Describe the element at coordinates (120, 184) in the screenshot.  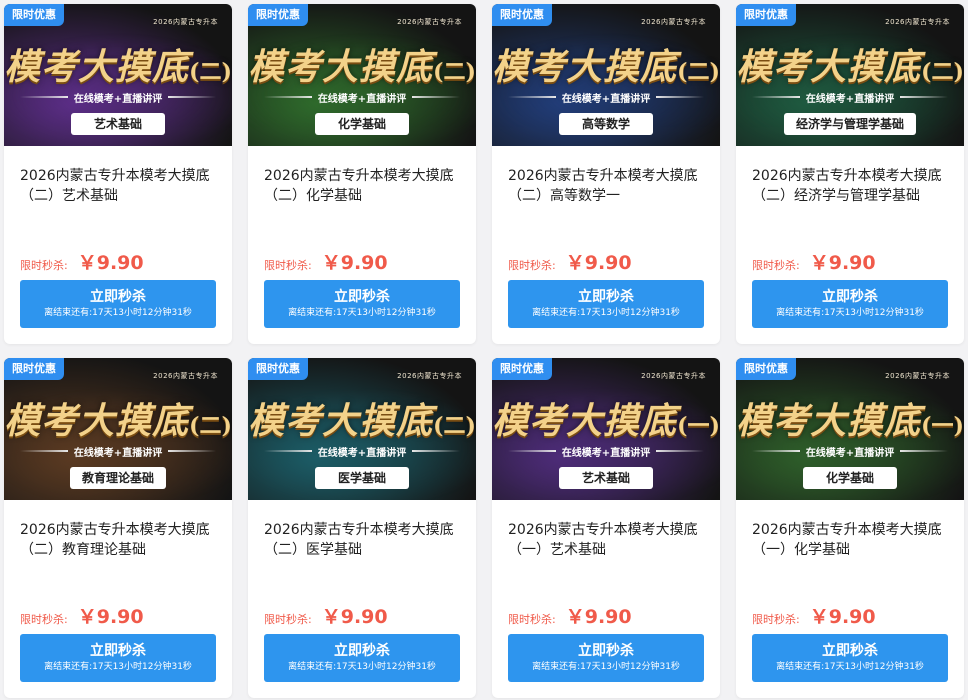
I see `course-name: 2026内蒙古专升本模考大摸底（二）艺术基础` at that location.